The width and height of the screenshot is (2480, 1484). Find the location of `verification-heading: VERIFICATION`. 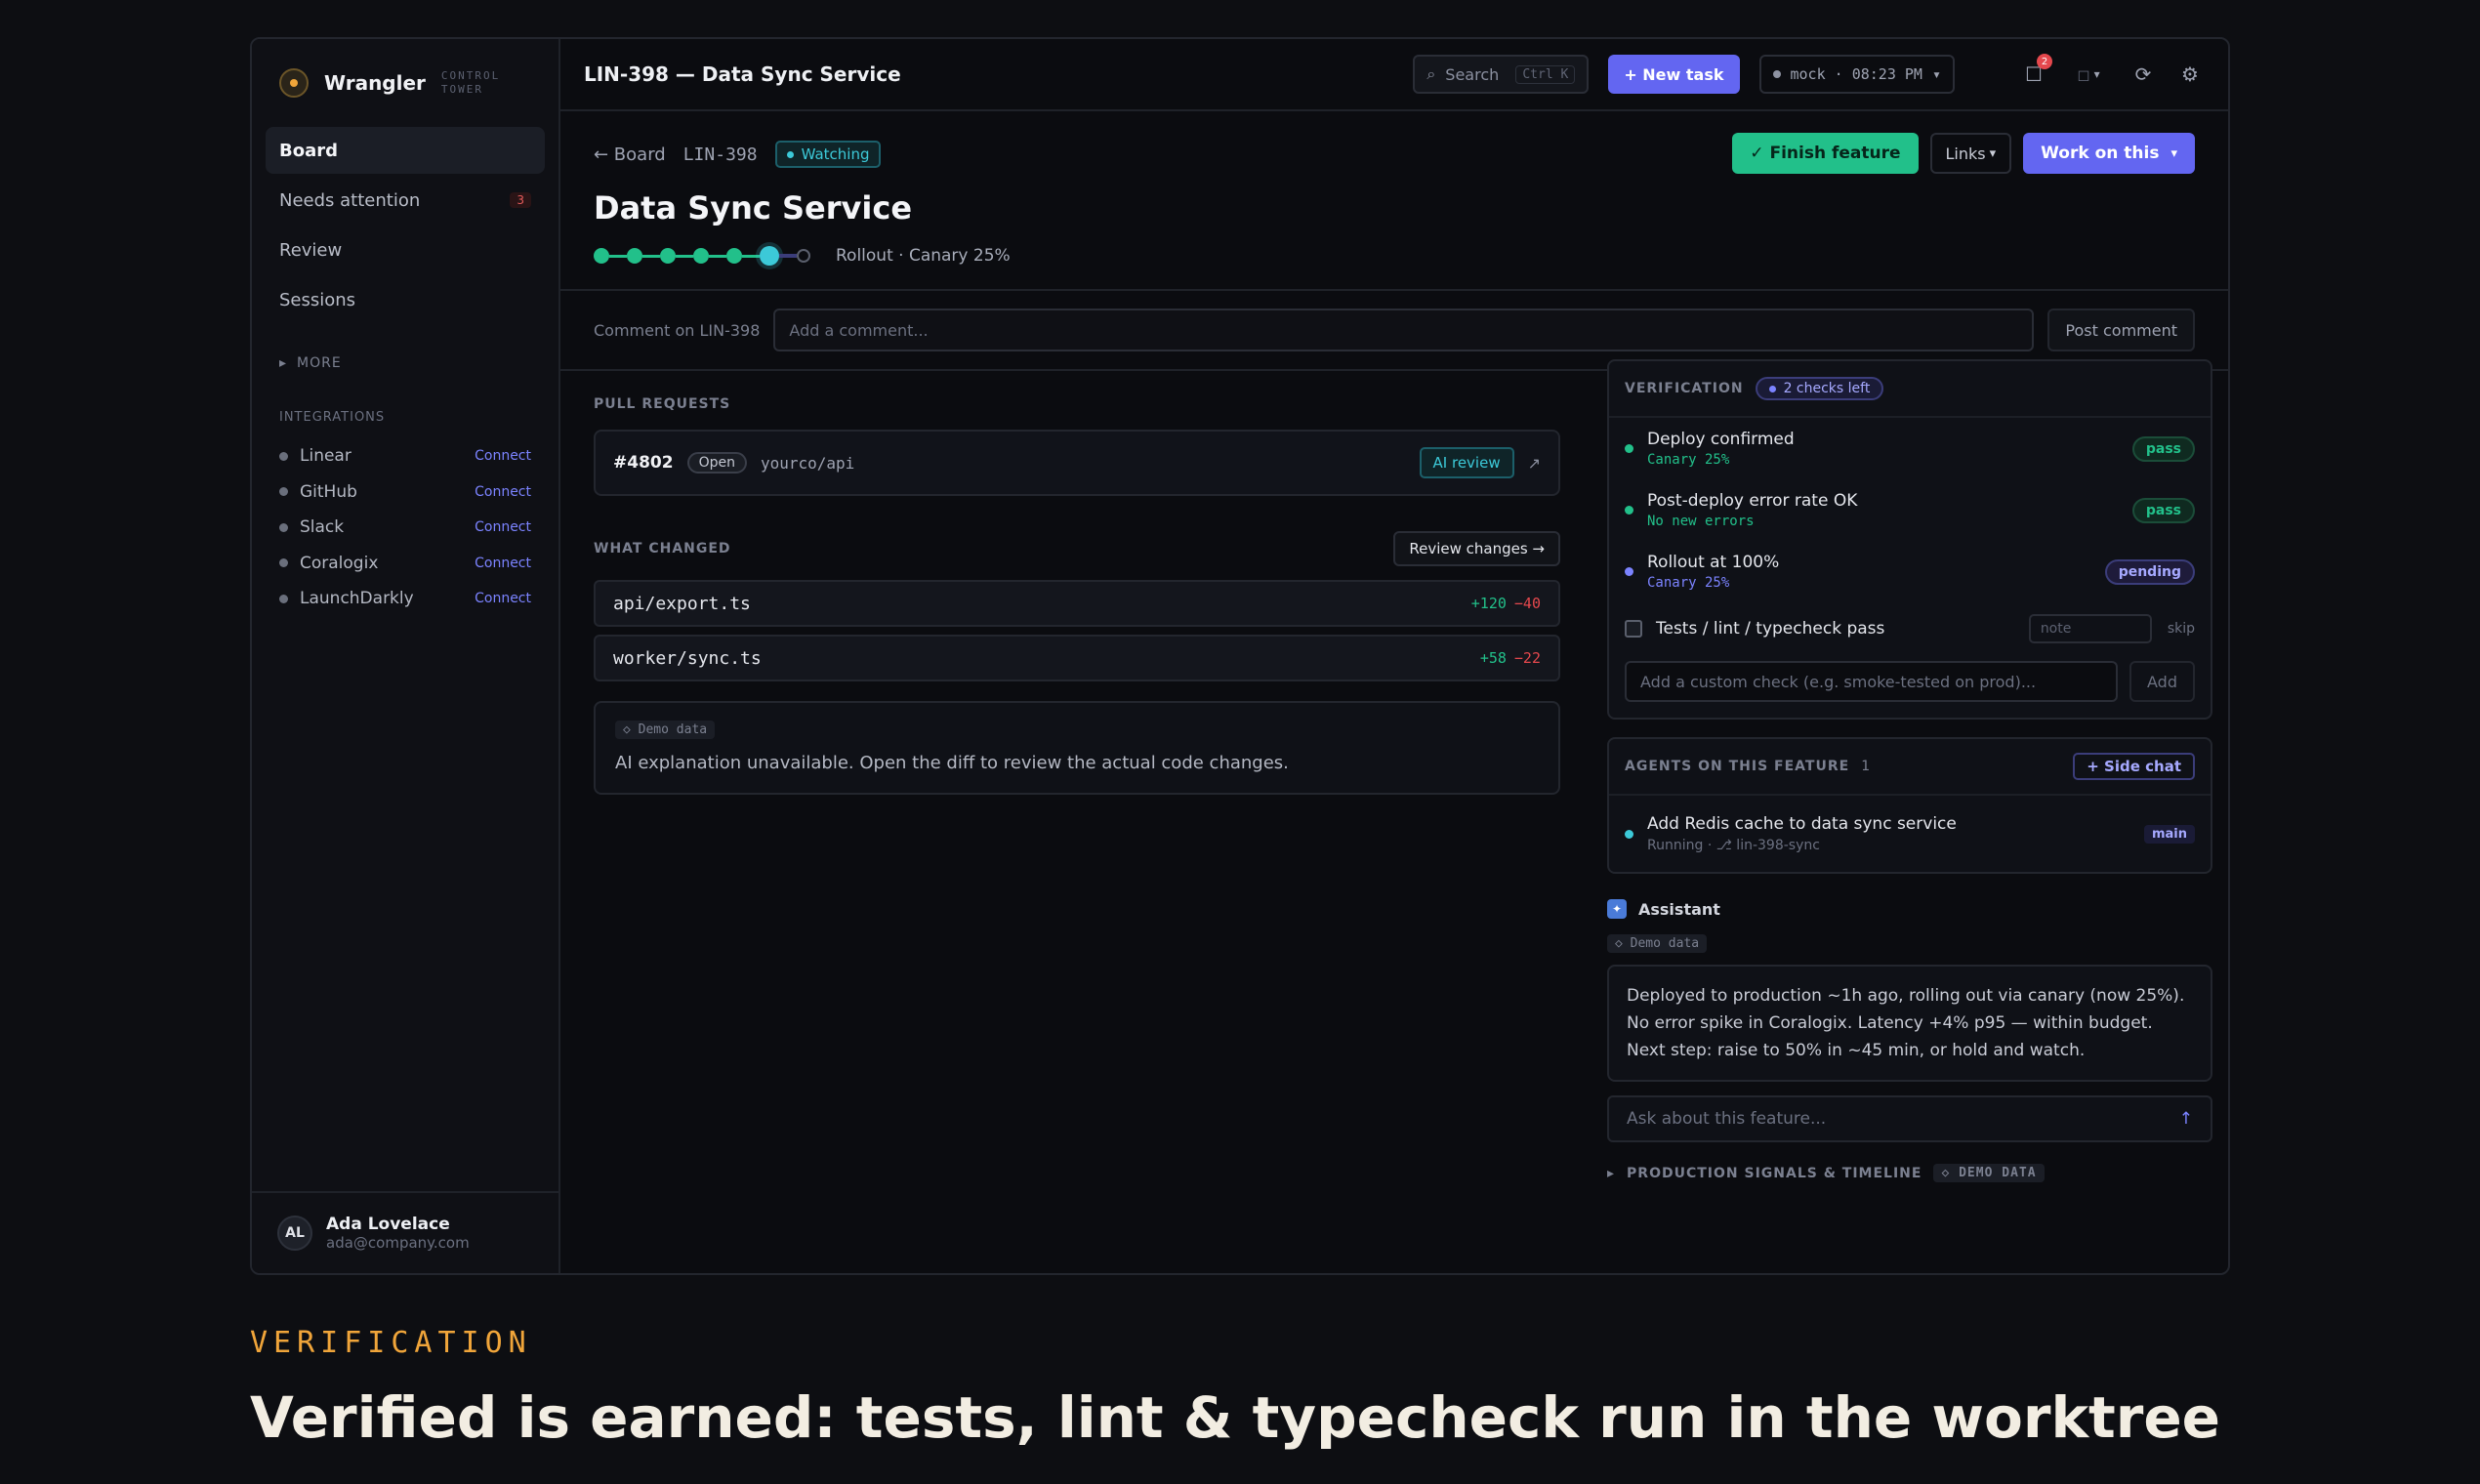

verification-heading: VERIFICATION is located at coordinates (1684, 389).